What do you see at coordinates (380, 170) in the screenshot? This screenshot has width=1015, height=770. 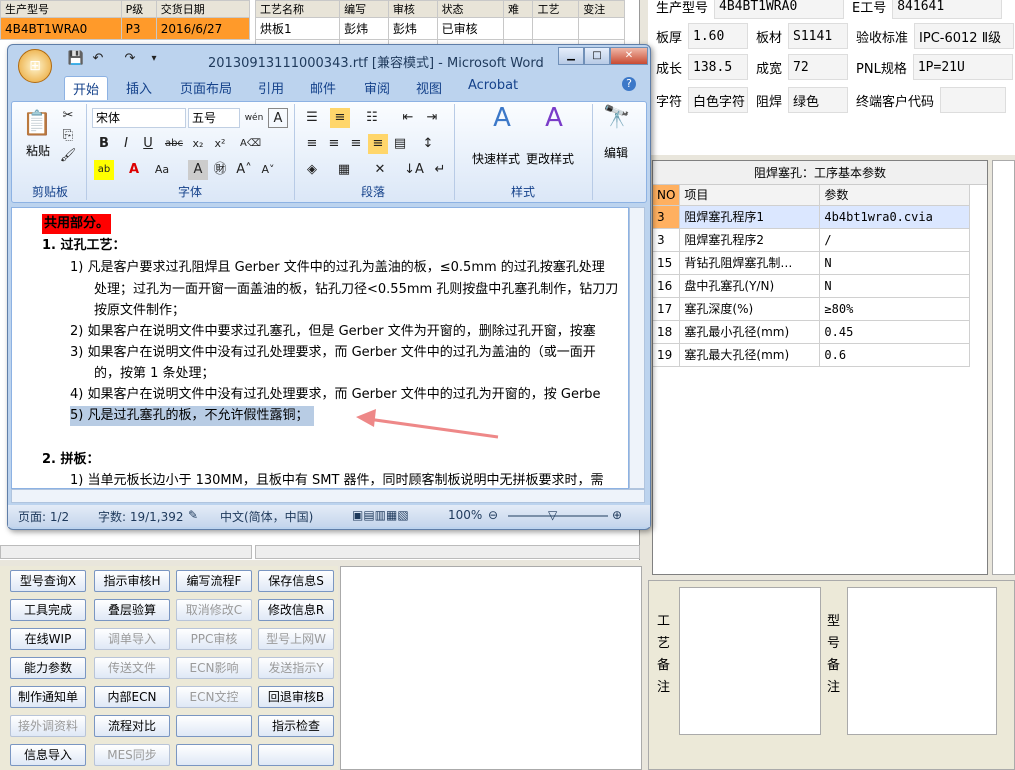 I see `asian-layout-icon: ✕` at bounding box center [380, 170].